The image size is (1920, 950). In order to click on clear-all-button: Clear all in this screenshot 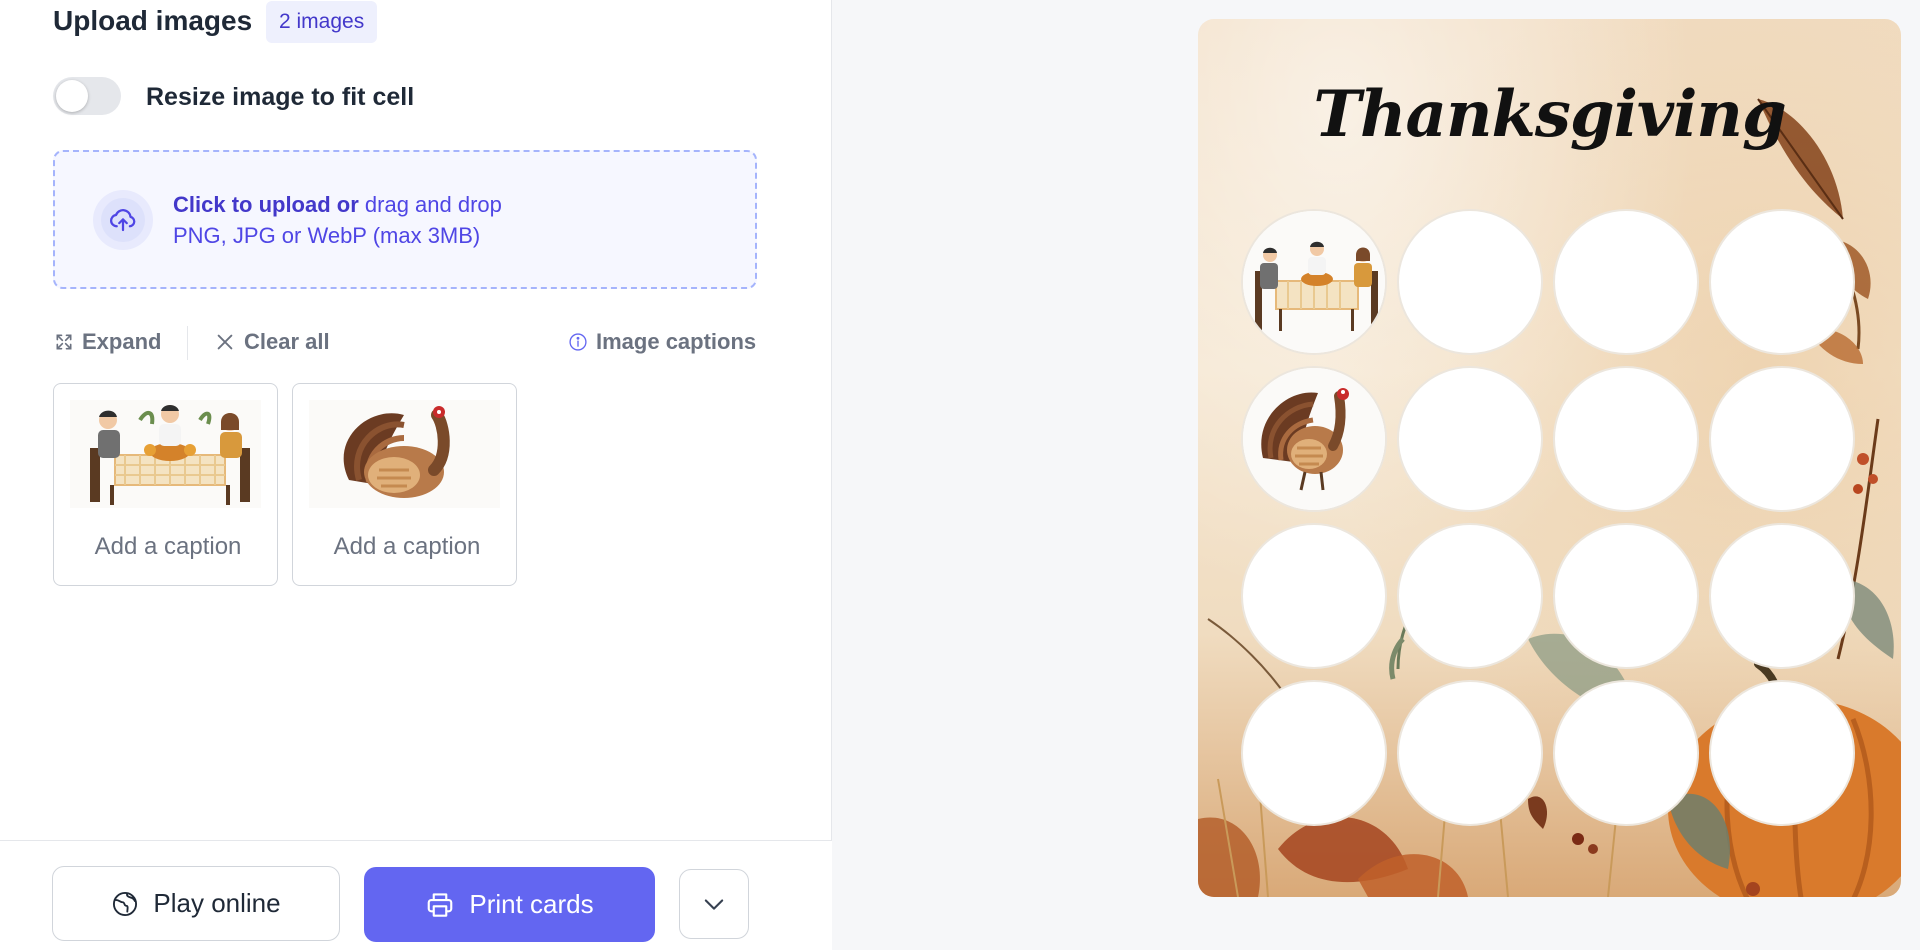, I will do `click(272, 342)`.